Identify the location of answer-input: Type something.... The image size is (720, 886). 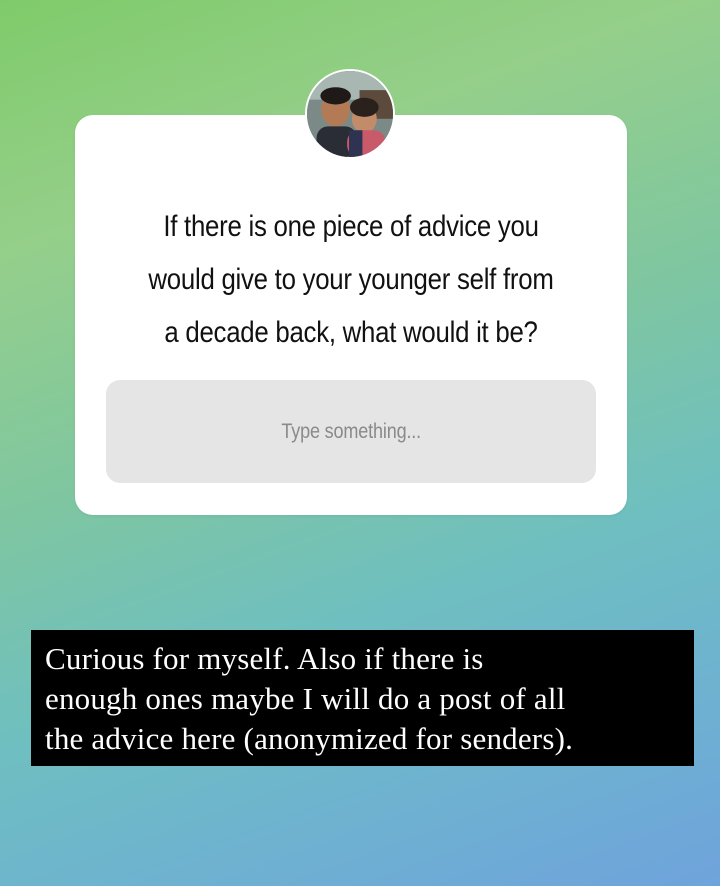
(351, 431).